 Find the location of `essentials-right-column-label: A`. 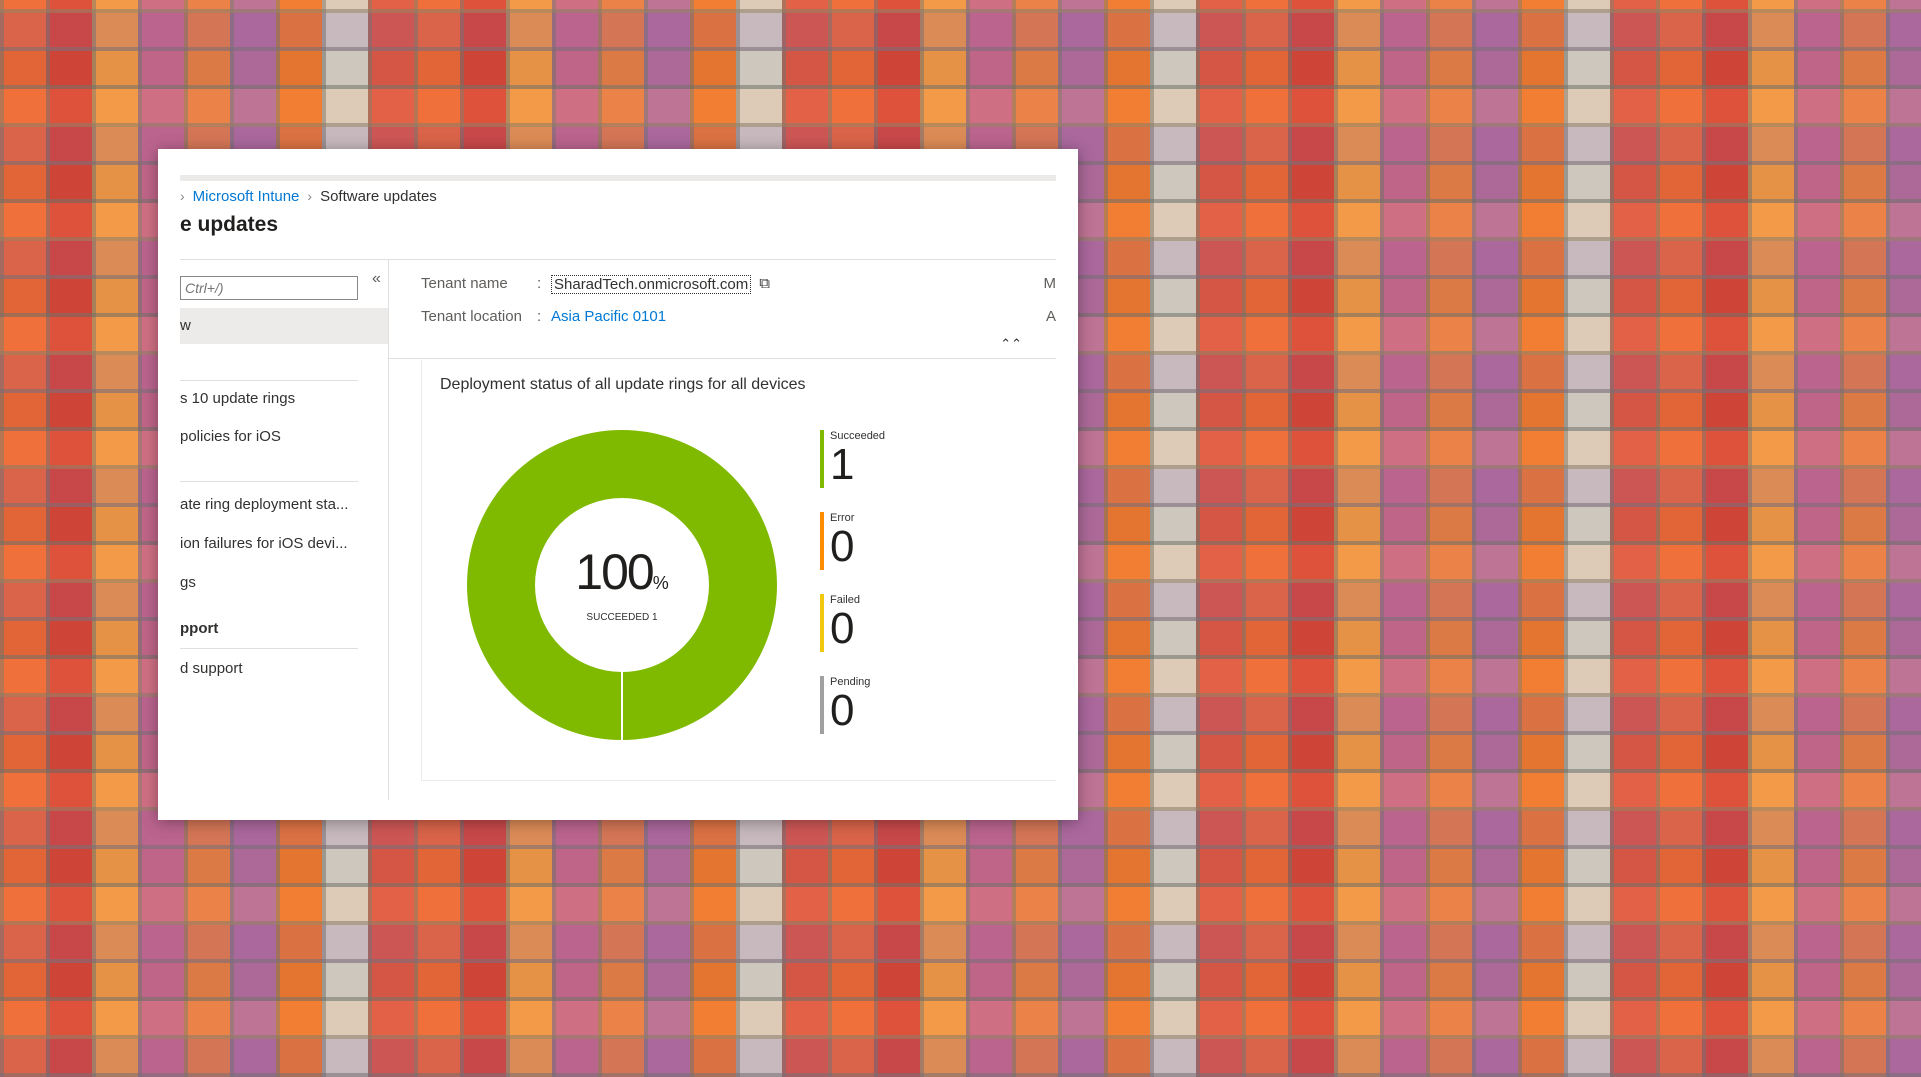

essentials-right-column-label: A is located at coordinates (1050, 316).